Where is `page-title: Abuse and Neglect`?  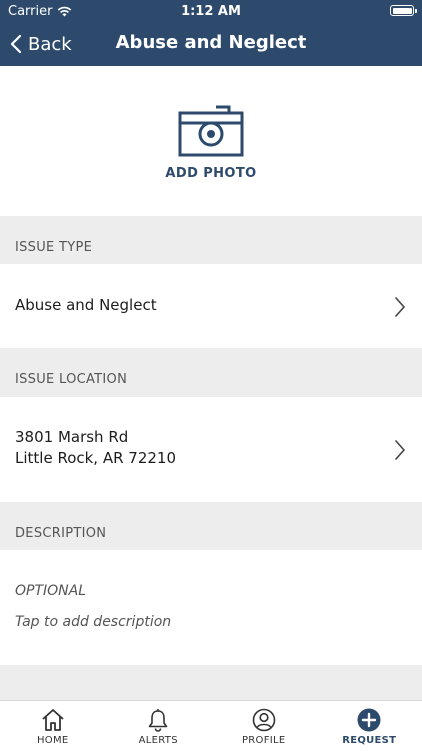
page-title: Abuse and Neglect is located at coordinates (211, 42).